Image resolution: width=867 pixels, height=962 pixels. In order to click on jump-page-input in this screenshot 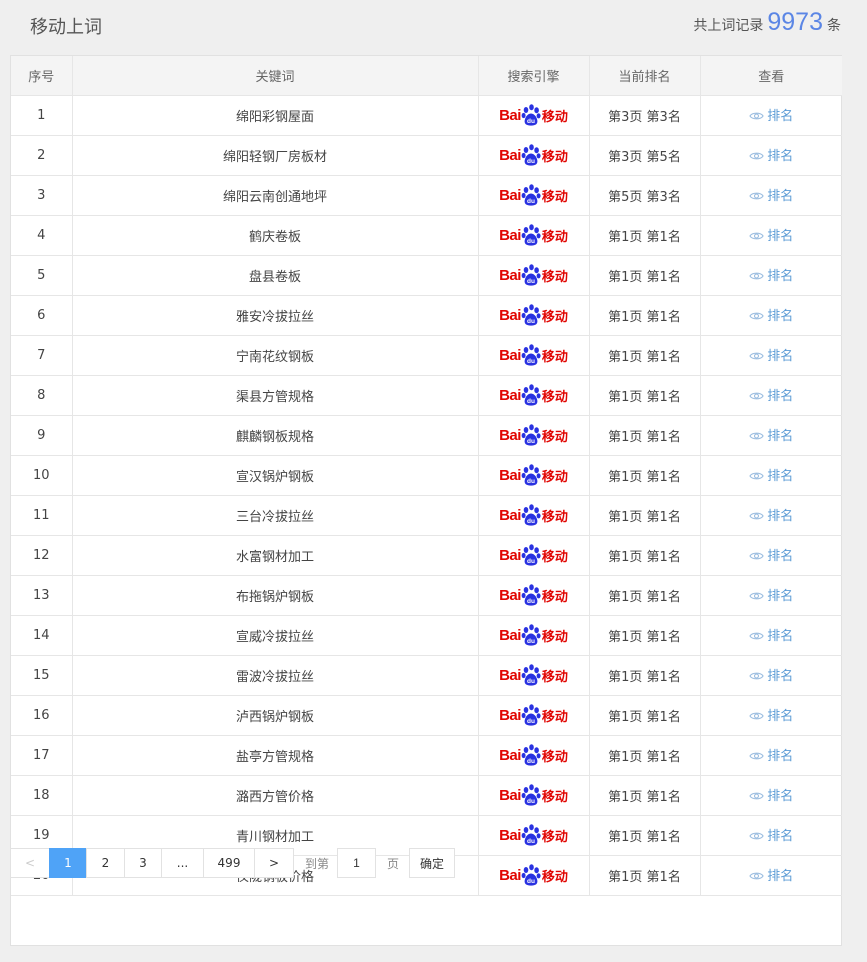, I will do `click(357, 863)`.